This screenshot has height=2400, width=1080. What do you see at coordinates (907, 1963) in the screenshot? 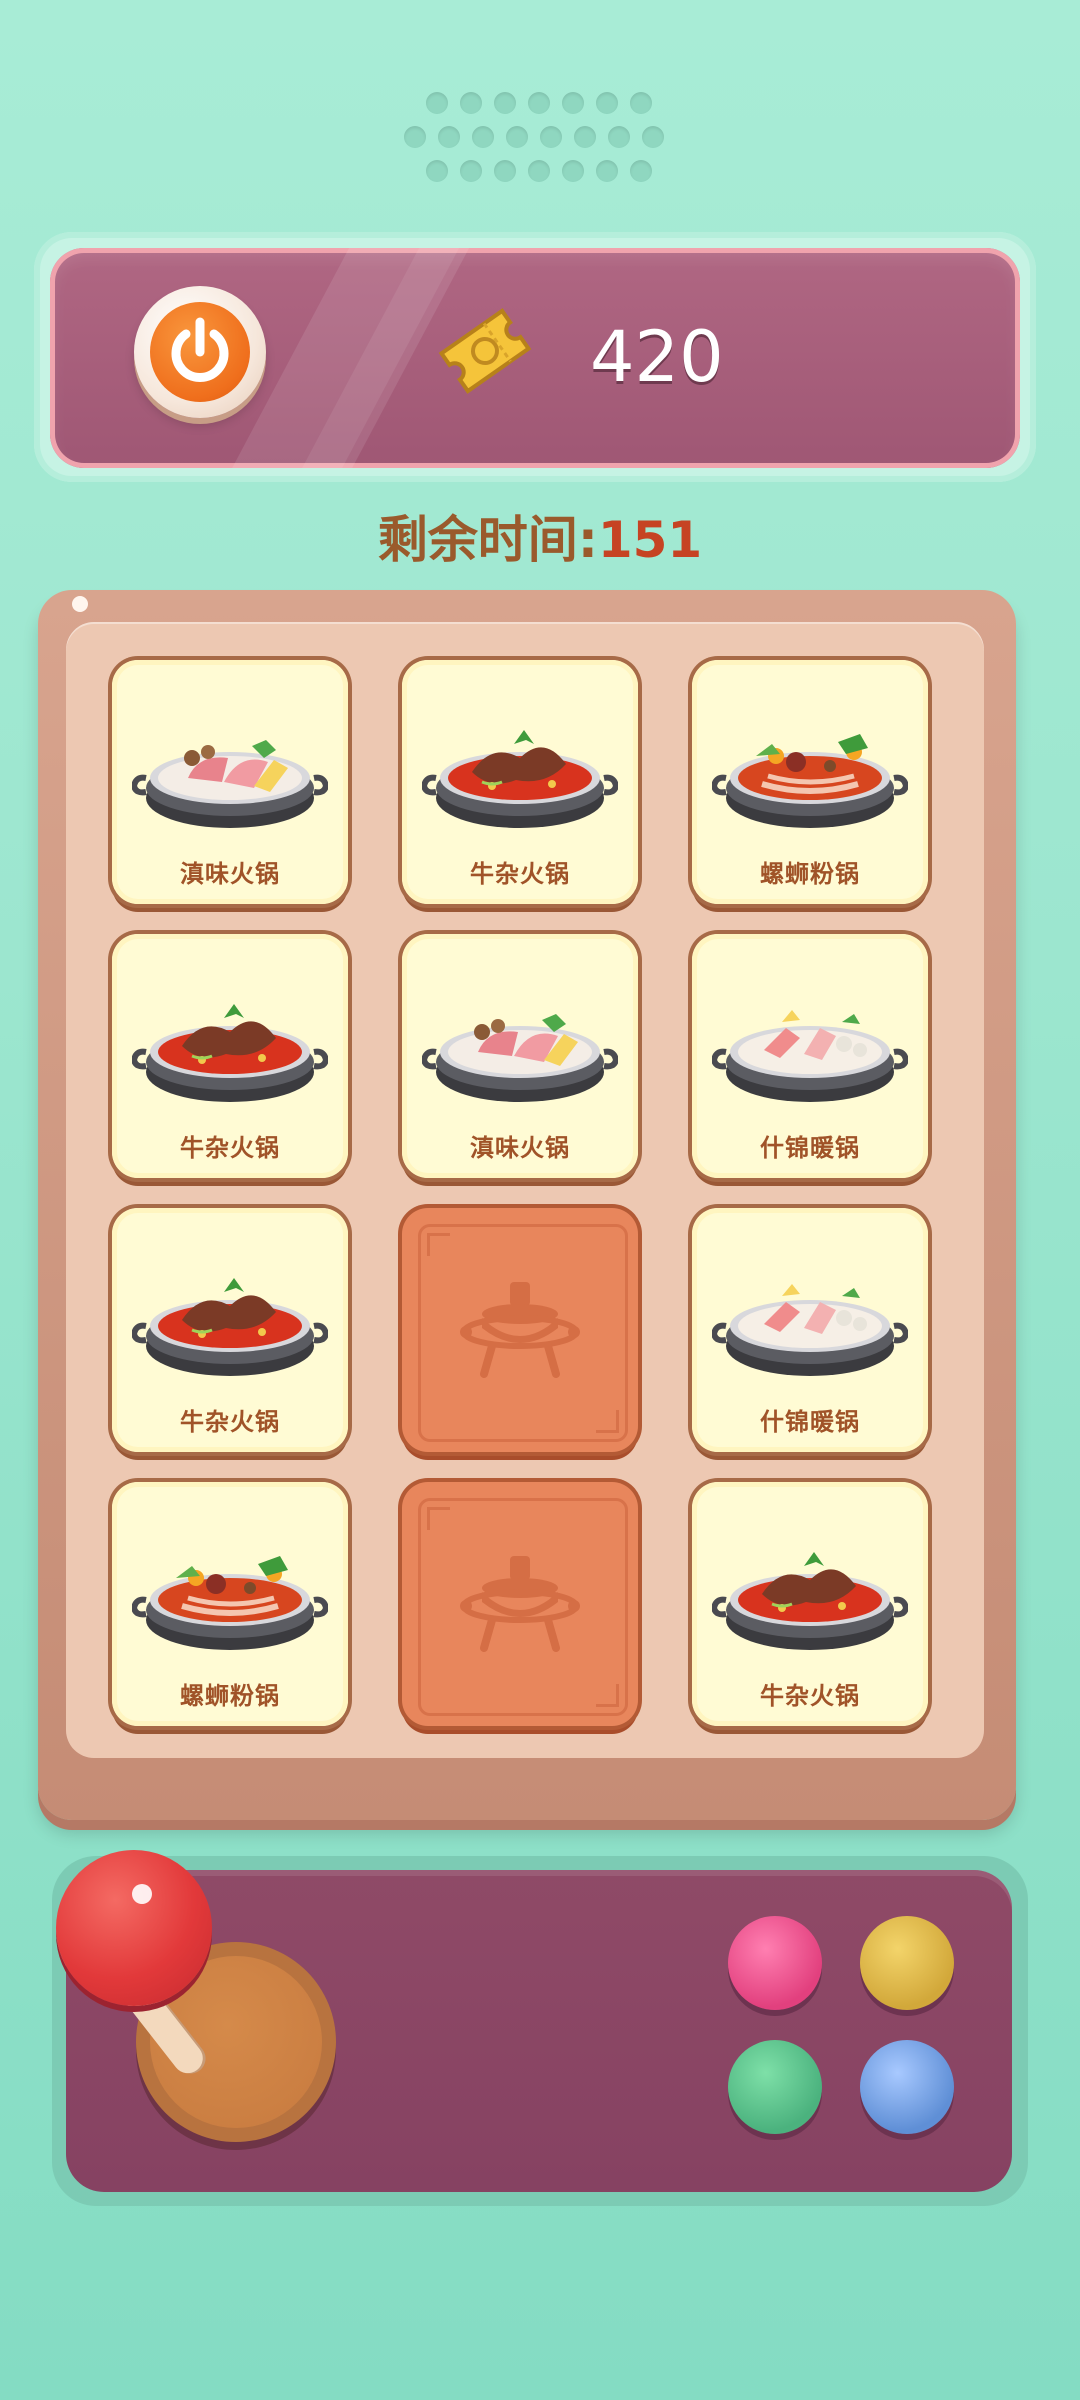
I see `yellow-button` at bounding box center [907, 1963].